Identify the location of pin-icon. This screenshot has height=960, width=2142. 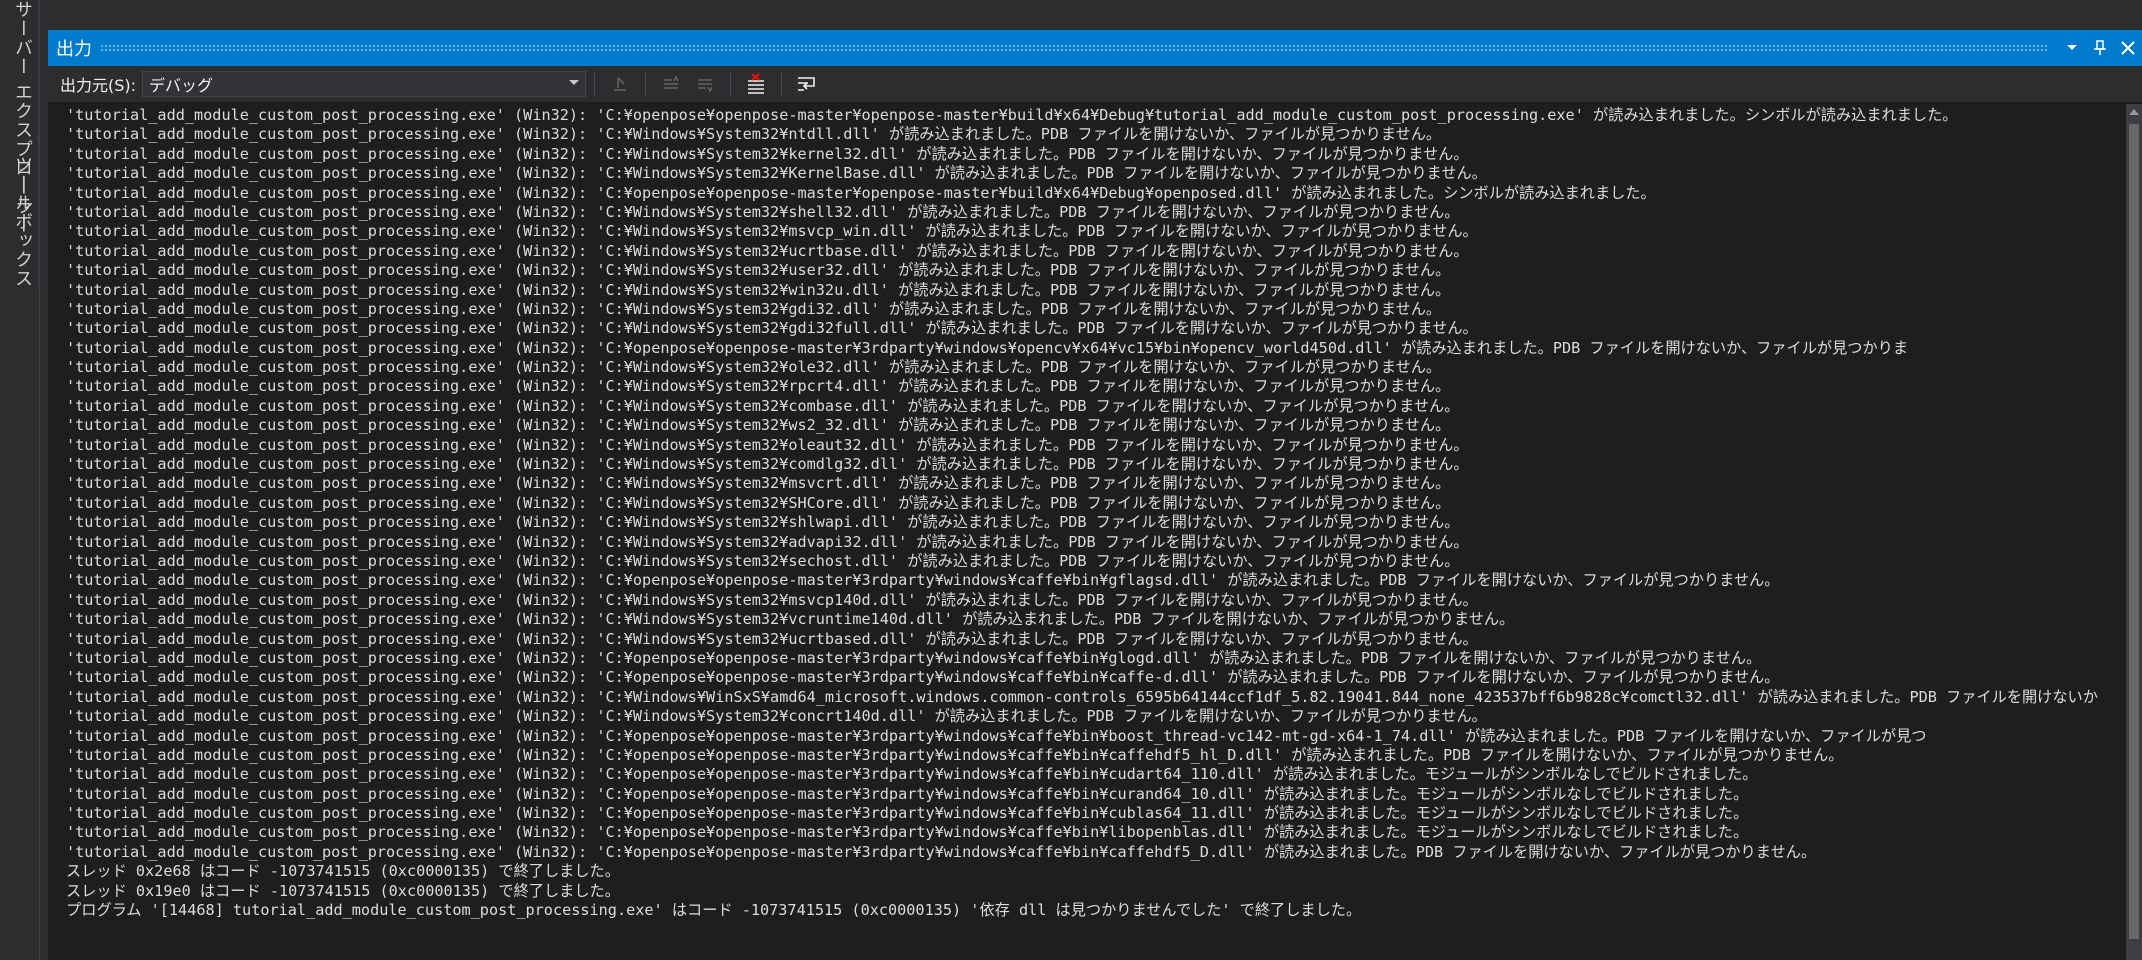
(2100, 47).